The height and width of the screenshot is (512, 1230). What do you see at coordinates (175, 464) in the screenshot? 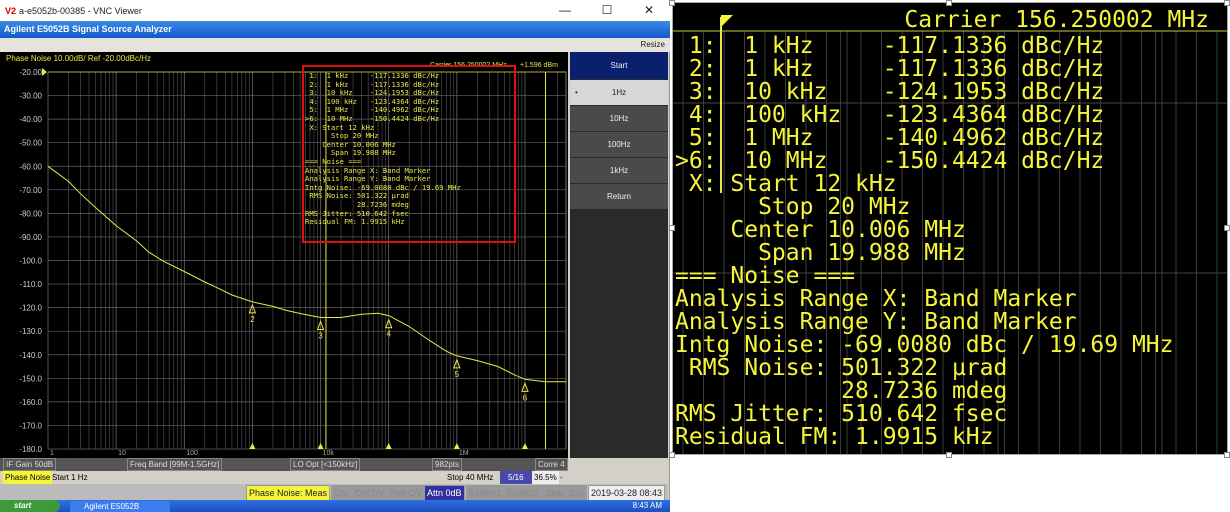
I see `freq-band: Freq Band [99M-1.5GHz]` at bounding box center [175, 464].